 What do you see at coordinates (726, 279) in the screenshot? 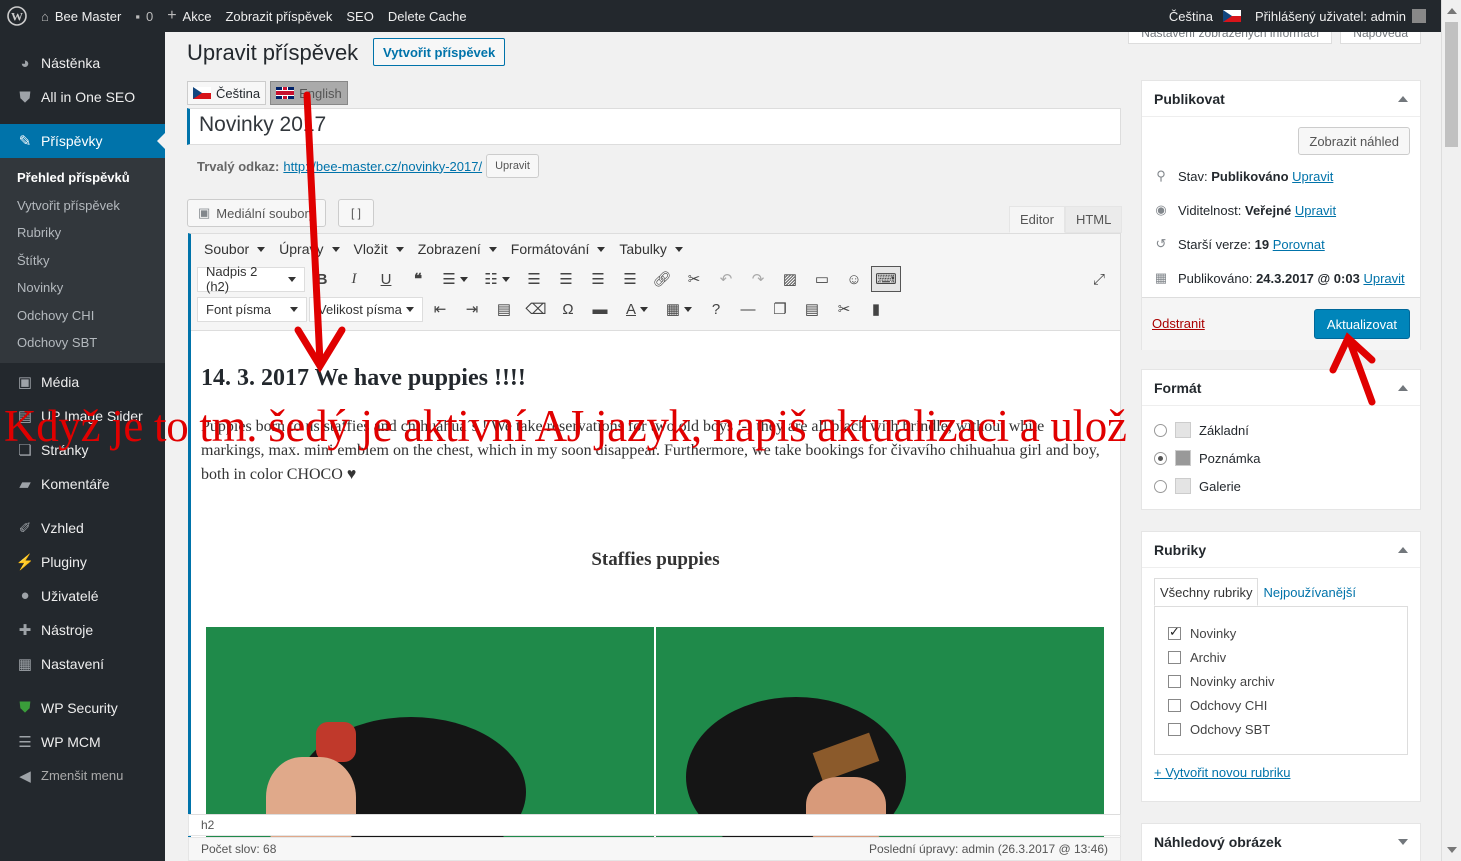
I see `undo-icon: ↶` at bounding box center [726, 279].